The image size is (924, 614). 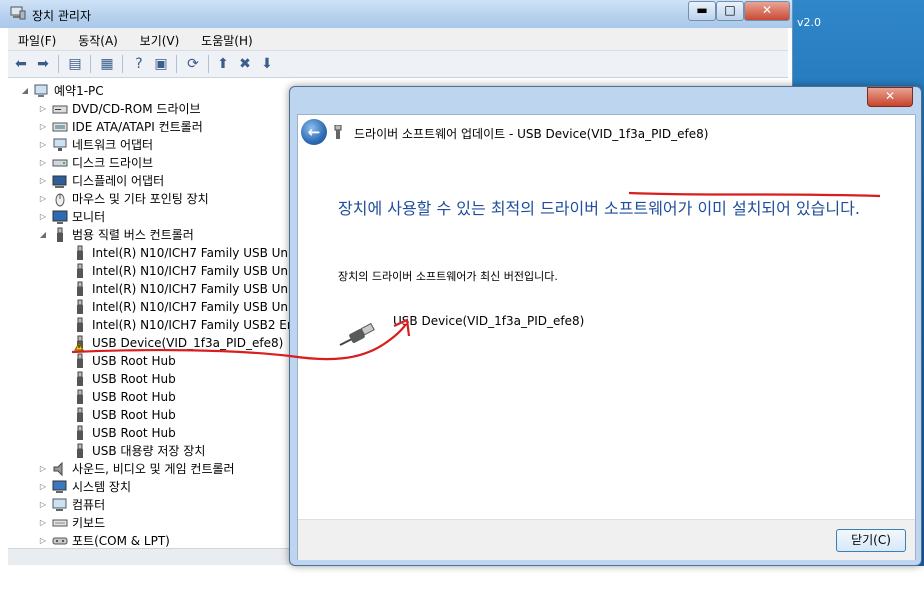 I want to click on tree-item-label: 컴퓨터, so click(x=89, y=505).